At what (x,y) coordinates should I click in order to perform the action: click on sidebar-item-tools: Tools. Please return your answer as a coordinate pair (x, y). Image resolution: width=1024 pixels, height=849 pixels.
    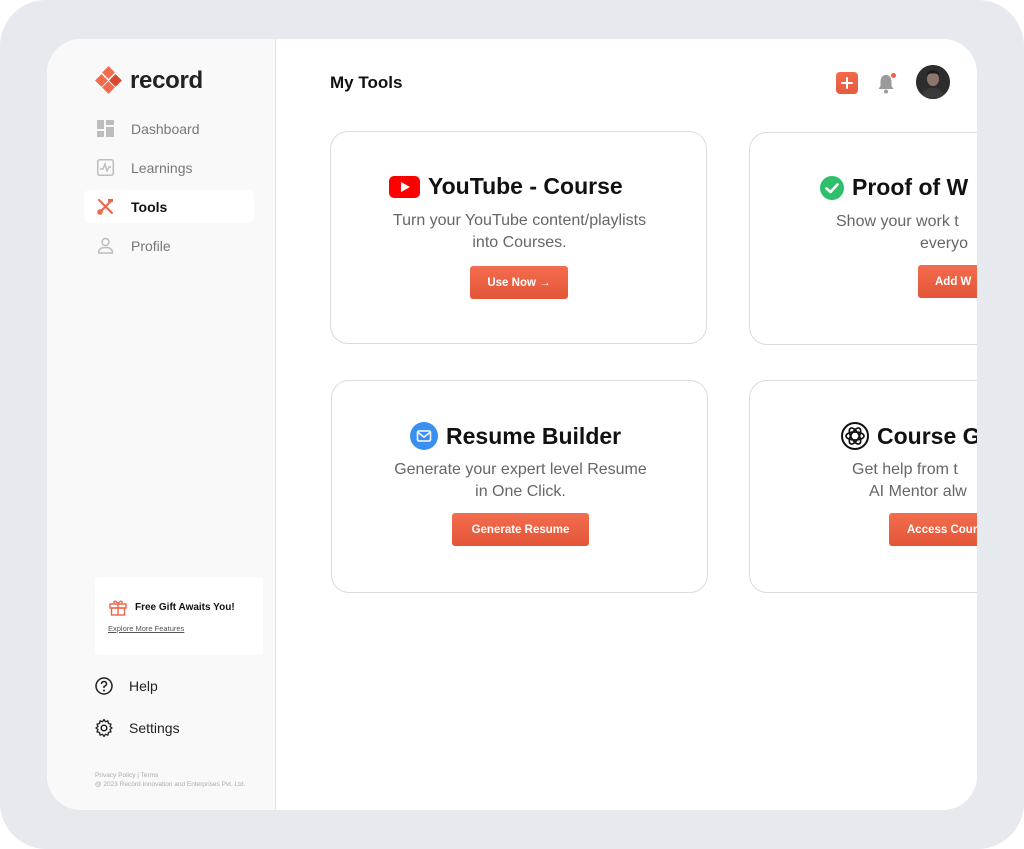
    Looking at the image, I should click on (169, 206).